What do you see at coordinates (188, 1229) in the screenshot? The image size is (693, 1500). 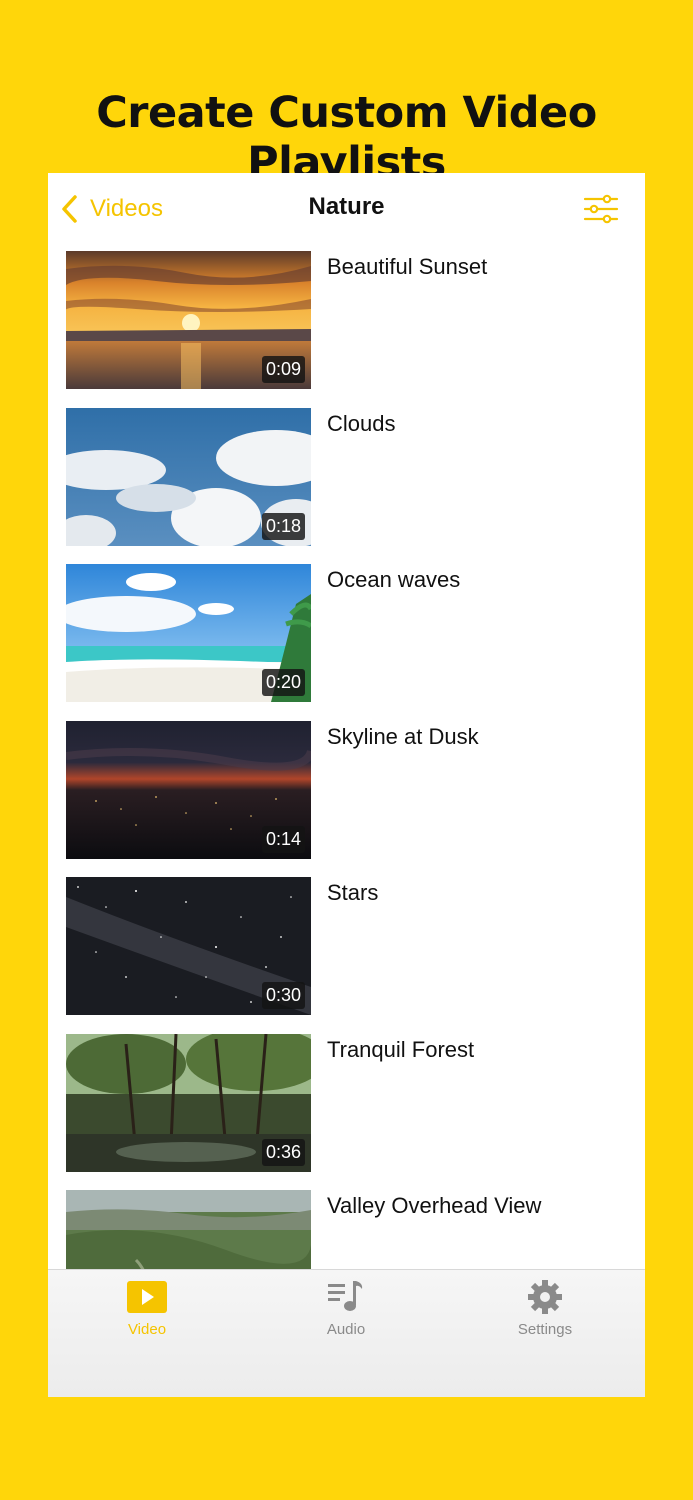 I see `video-thumbnail` at bounding box center [188, 1229].